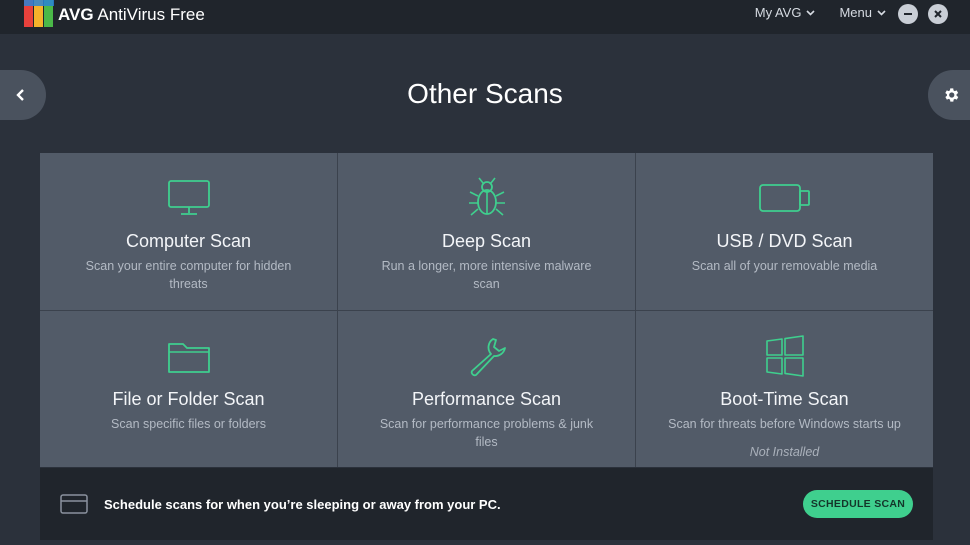 The width and height of the screenshot is (970, 545). Describe the element at coordinates (188, 423) in the screenshot. I see `scan-description: Scan specific files or folders` at that location.